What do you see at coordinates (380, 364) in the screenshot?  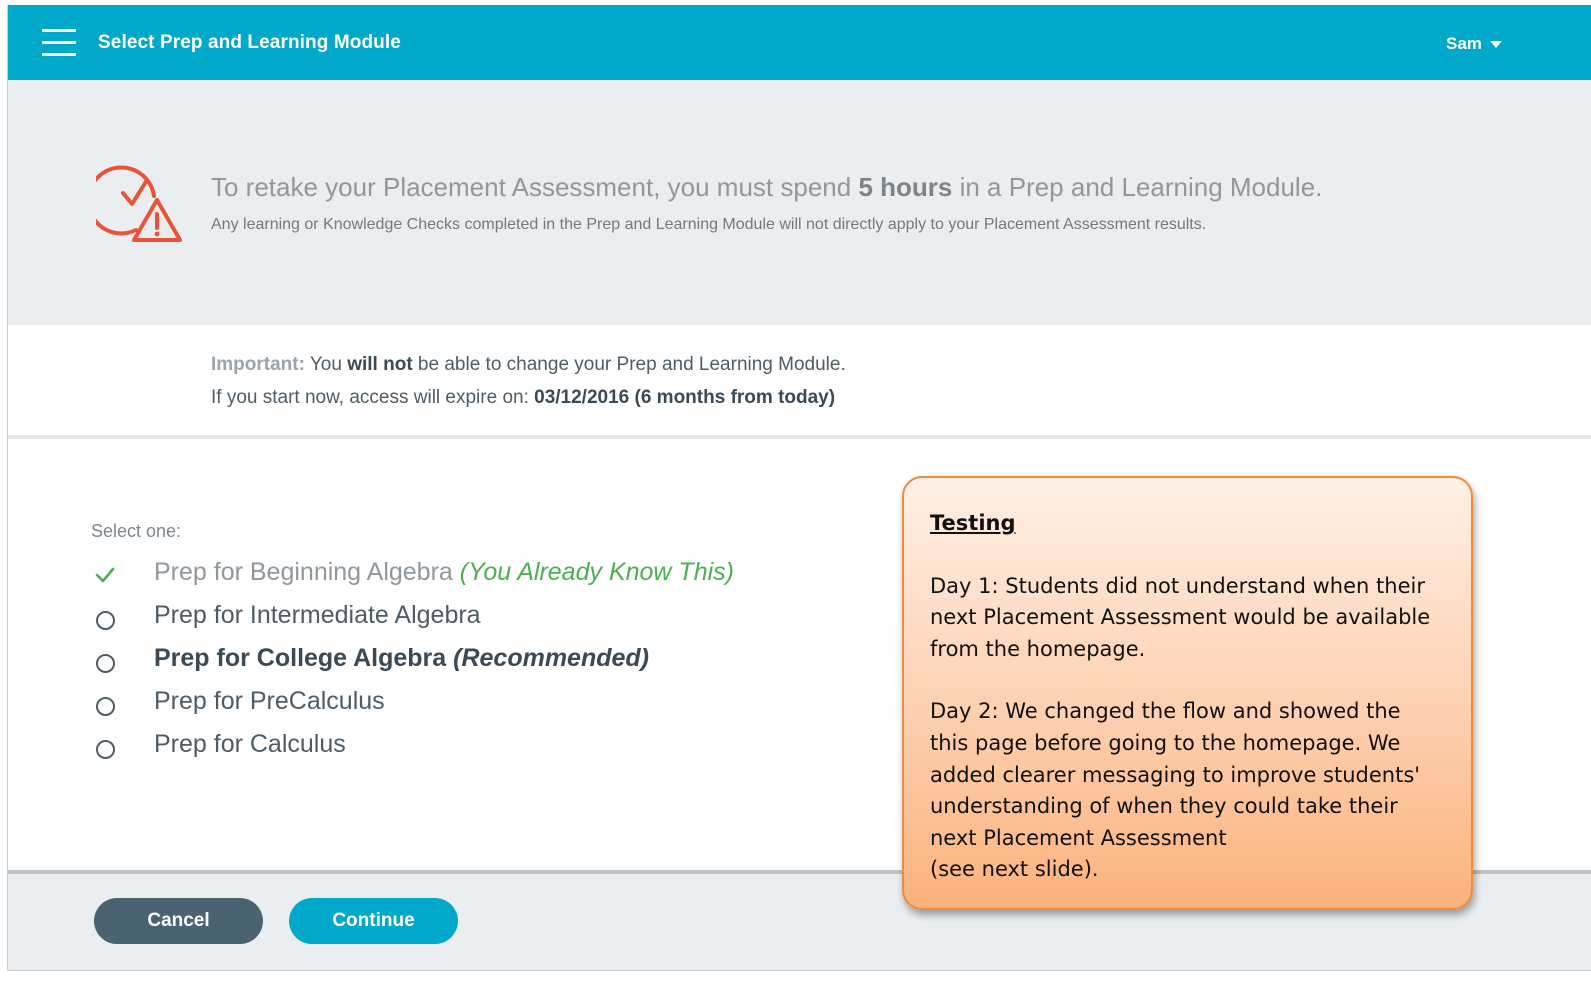 I see `important-emphasis: will not` at bounding box center [380, 364].